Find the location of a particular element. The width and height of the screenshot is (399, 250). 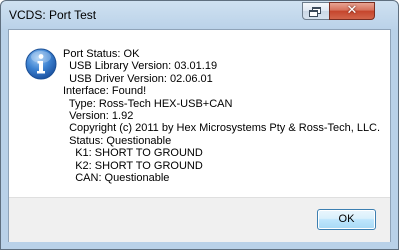

title-bar: VCDS: Port Test ✕ is located at coordinates (199, 15).